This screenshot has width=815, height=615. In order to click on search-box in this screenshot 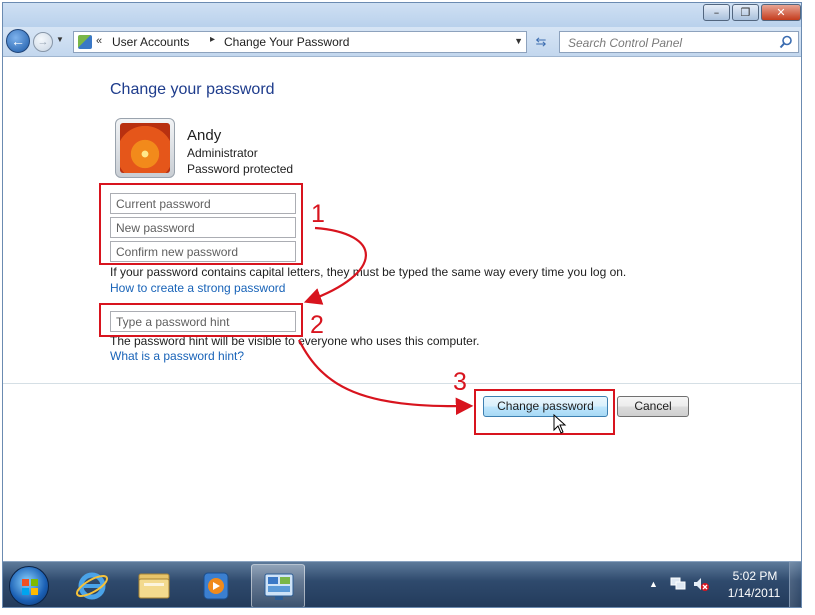, I will do `click(679, 42)`.